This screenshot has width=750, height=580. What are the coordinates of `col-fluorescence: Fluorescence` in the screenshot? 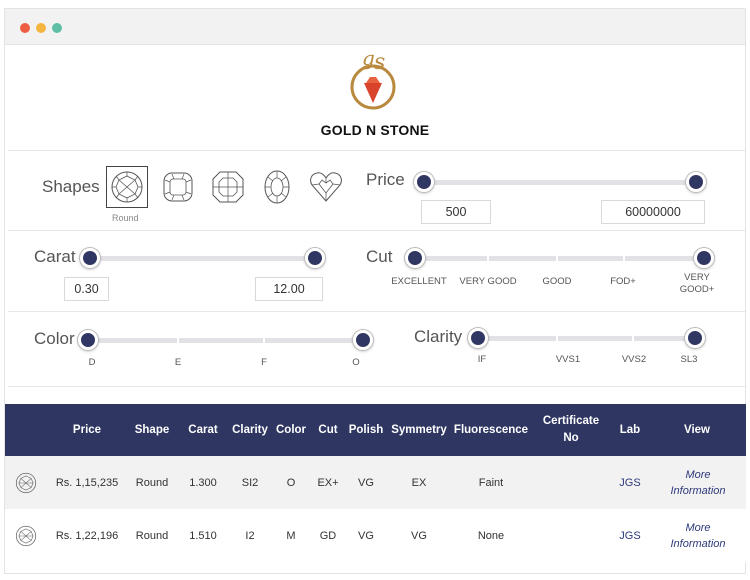 It's located at (491, 430).